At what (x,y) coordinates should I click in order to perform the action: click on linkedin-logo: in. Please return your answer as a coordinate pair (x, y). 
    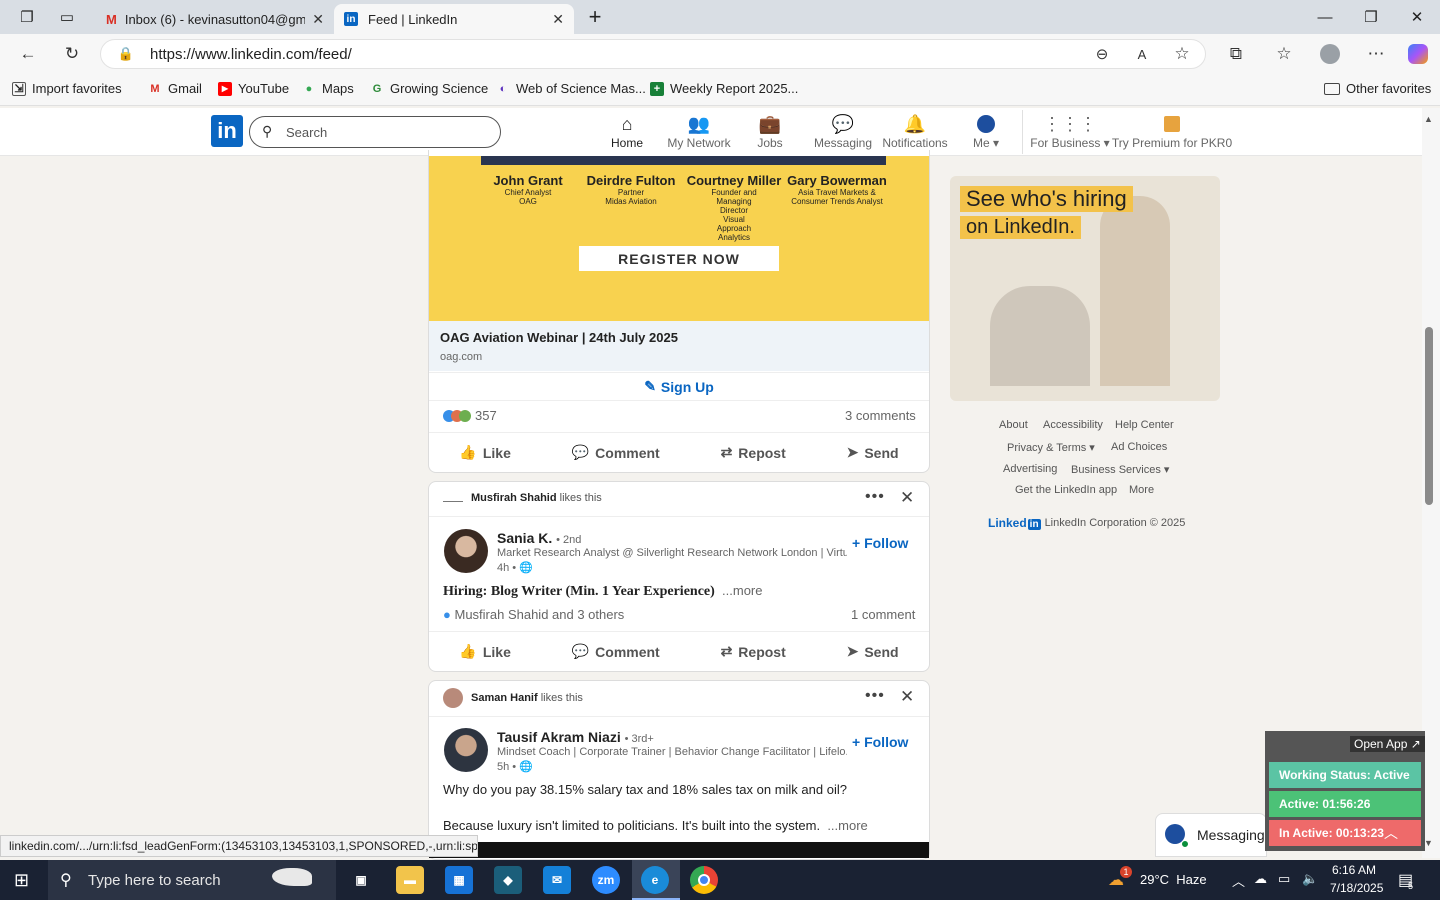
    Looking at the image, I should click on (227, 131).